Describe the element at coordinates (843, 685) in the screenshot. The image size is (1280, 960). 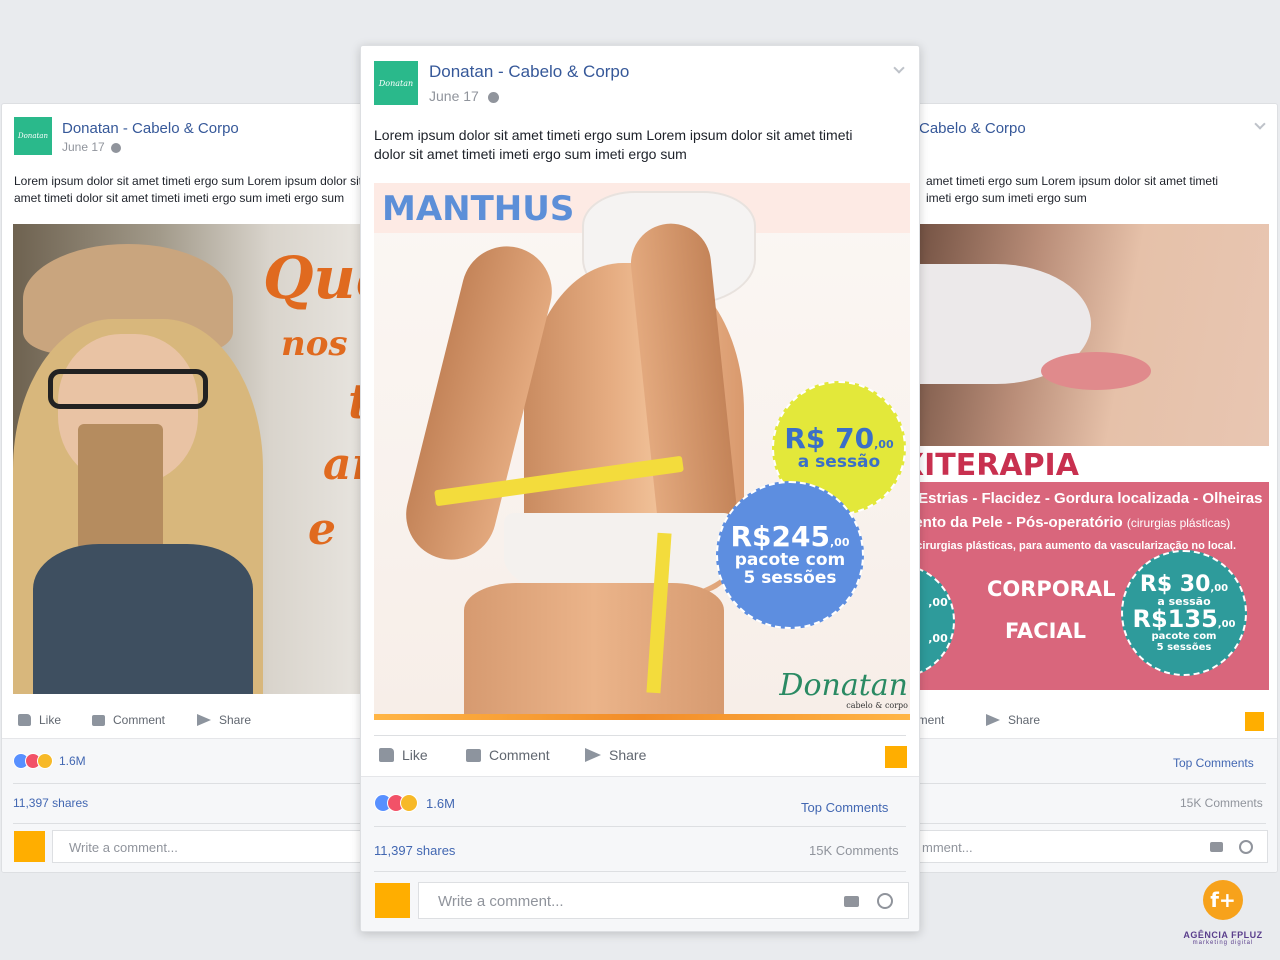
I see `brand-name: Donatan` at that location.